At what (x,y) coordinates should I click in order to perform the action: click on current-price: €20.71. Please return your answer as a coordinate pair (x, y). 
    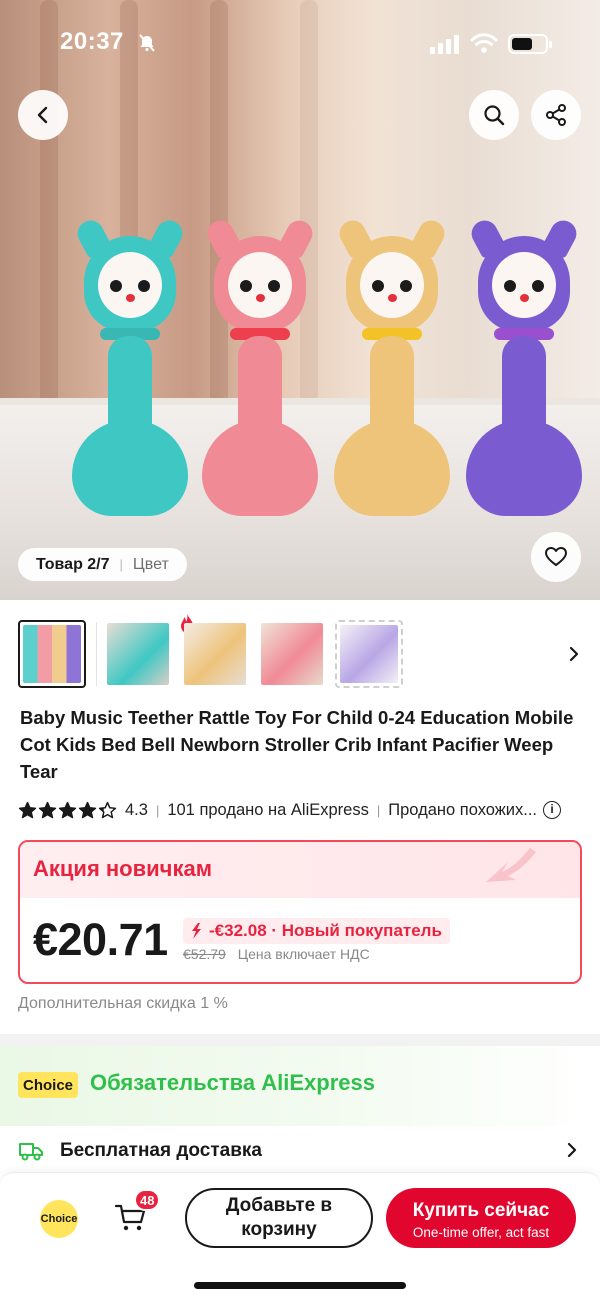
    Looking at the image, I should click on (100, 939).